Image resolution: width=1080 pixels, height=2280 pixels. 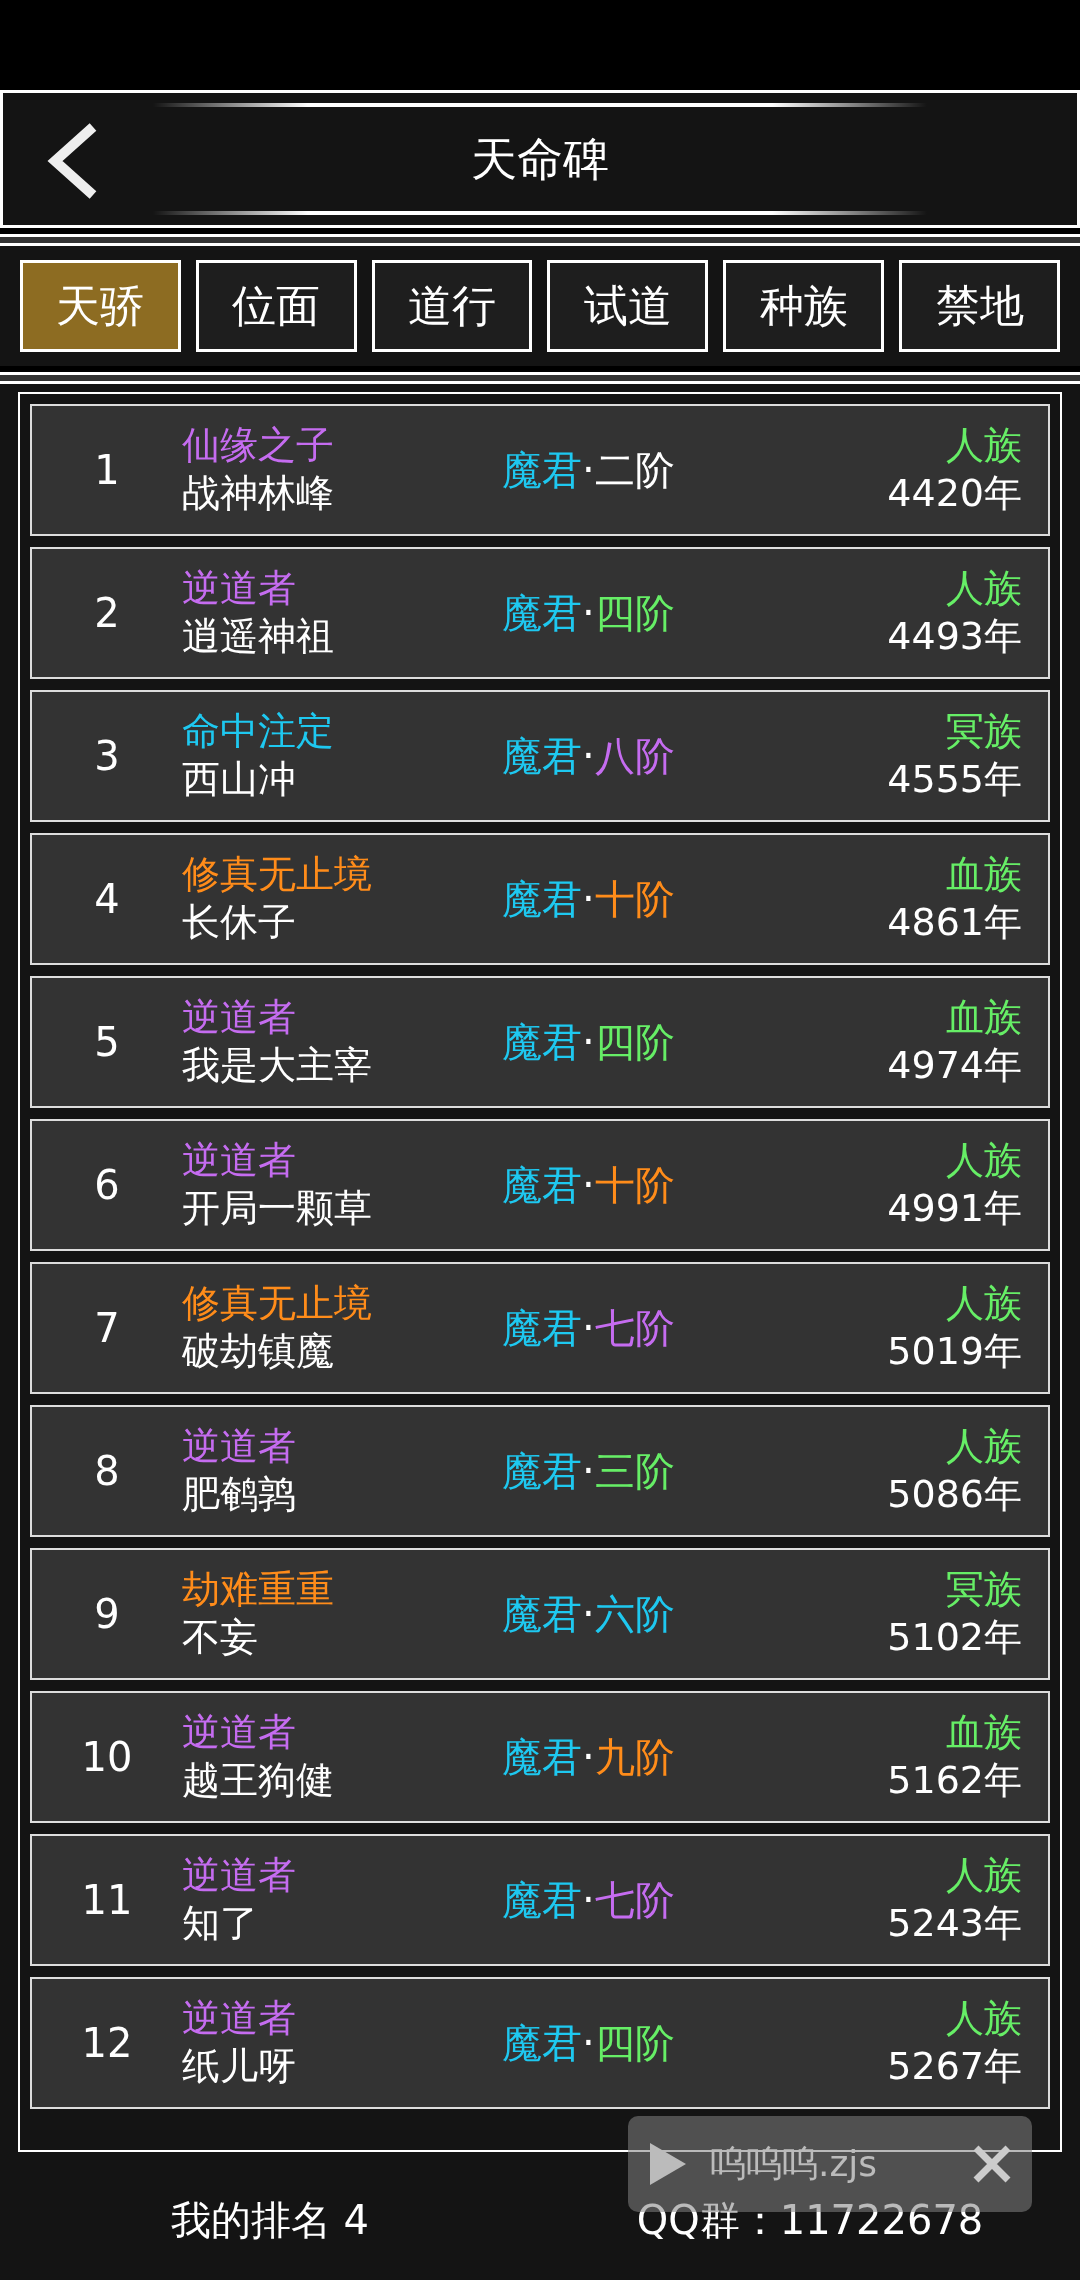 I want to click on tab: 道行, so click(x=452, y=306).